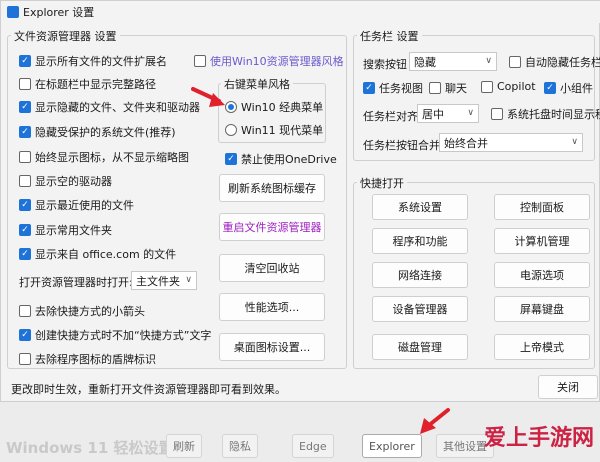 This screenshot has height=462, width=600. What do you see at coordinates (435, 421) in the screenshot?
I see `red-arrow-annotation-bottom` at bounding box center [435, 421].